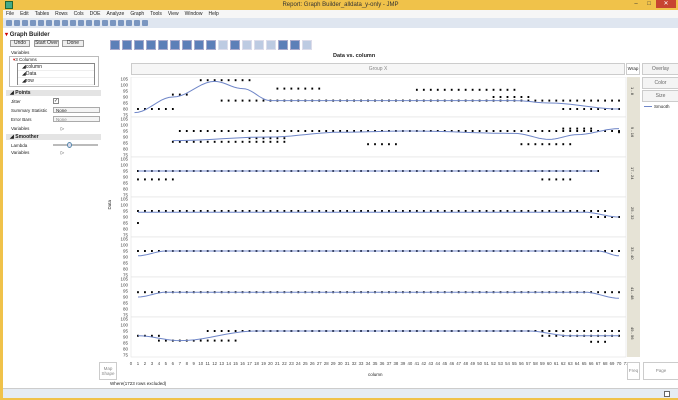  What do you see at coordinates (115, 45) in the screenshot?
I see `points-element-icon` at bounding box center [115, 45].